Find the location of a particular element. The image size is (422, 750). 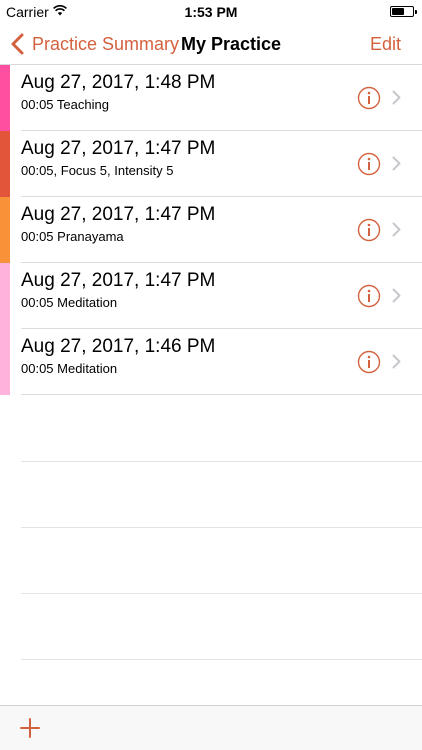

plus-icon is located at coordinates (30, 728).